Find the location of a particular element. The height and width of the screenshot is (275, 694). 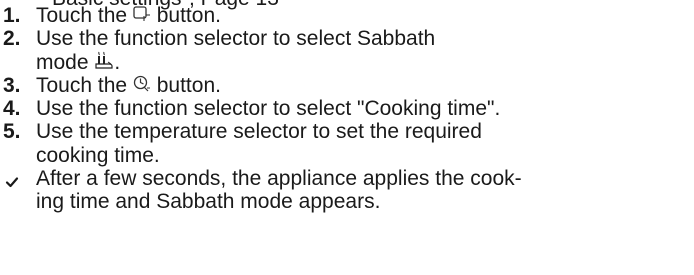

basic-settings-button-icon is located at coordinates (142, 14).